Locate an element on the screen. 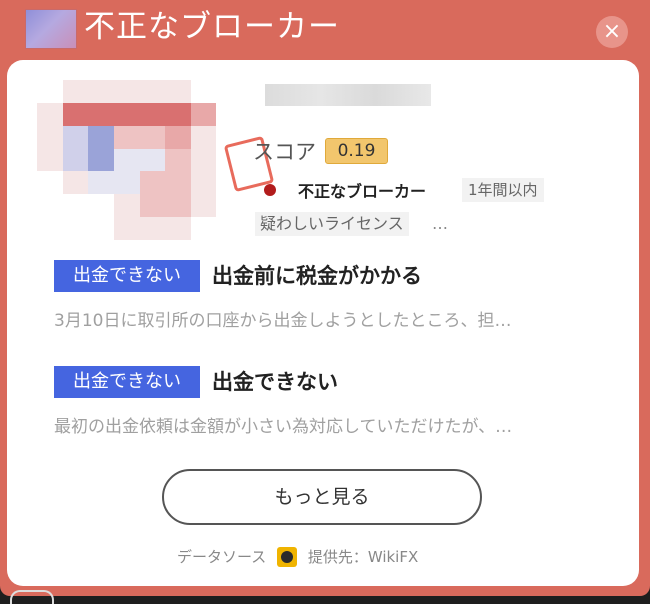  review-title: 出金前に税金がかかる is located at coordinates (317, 276).